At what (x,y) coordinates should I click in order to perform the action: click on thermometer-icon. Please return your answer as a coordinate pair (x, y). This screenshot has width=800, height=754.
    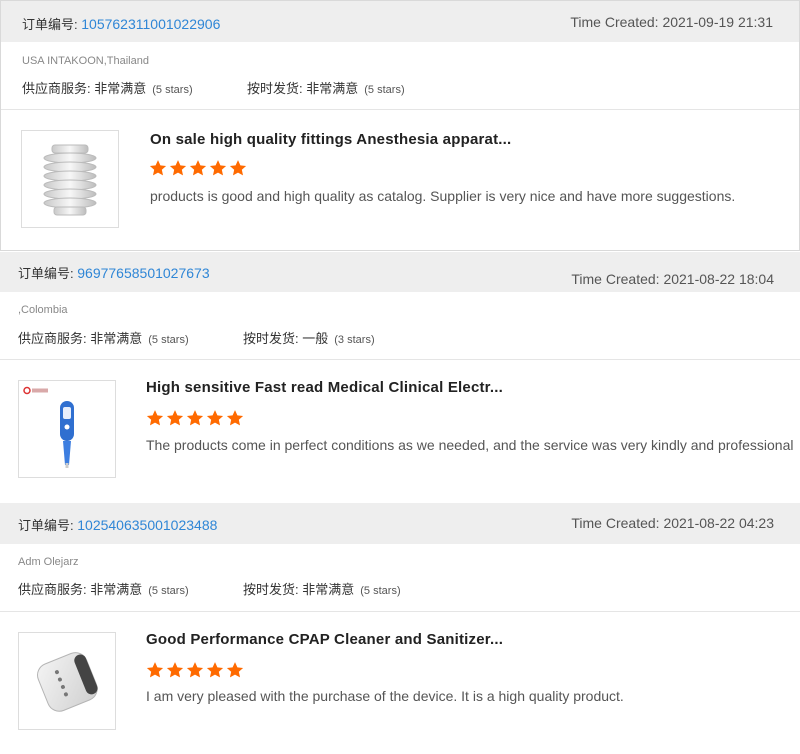
    Looking at the image, I should click on (48, 427).